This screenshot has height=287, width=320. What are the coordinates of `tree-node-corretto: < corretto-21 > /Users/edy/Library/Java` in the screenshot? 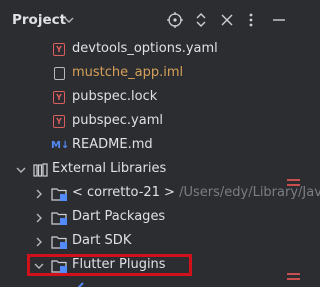 It's located at (160, 194).